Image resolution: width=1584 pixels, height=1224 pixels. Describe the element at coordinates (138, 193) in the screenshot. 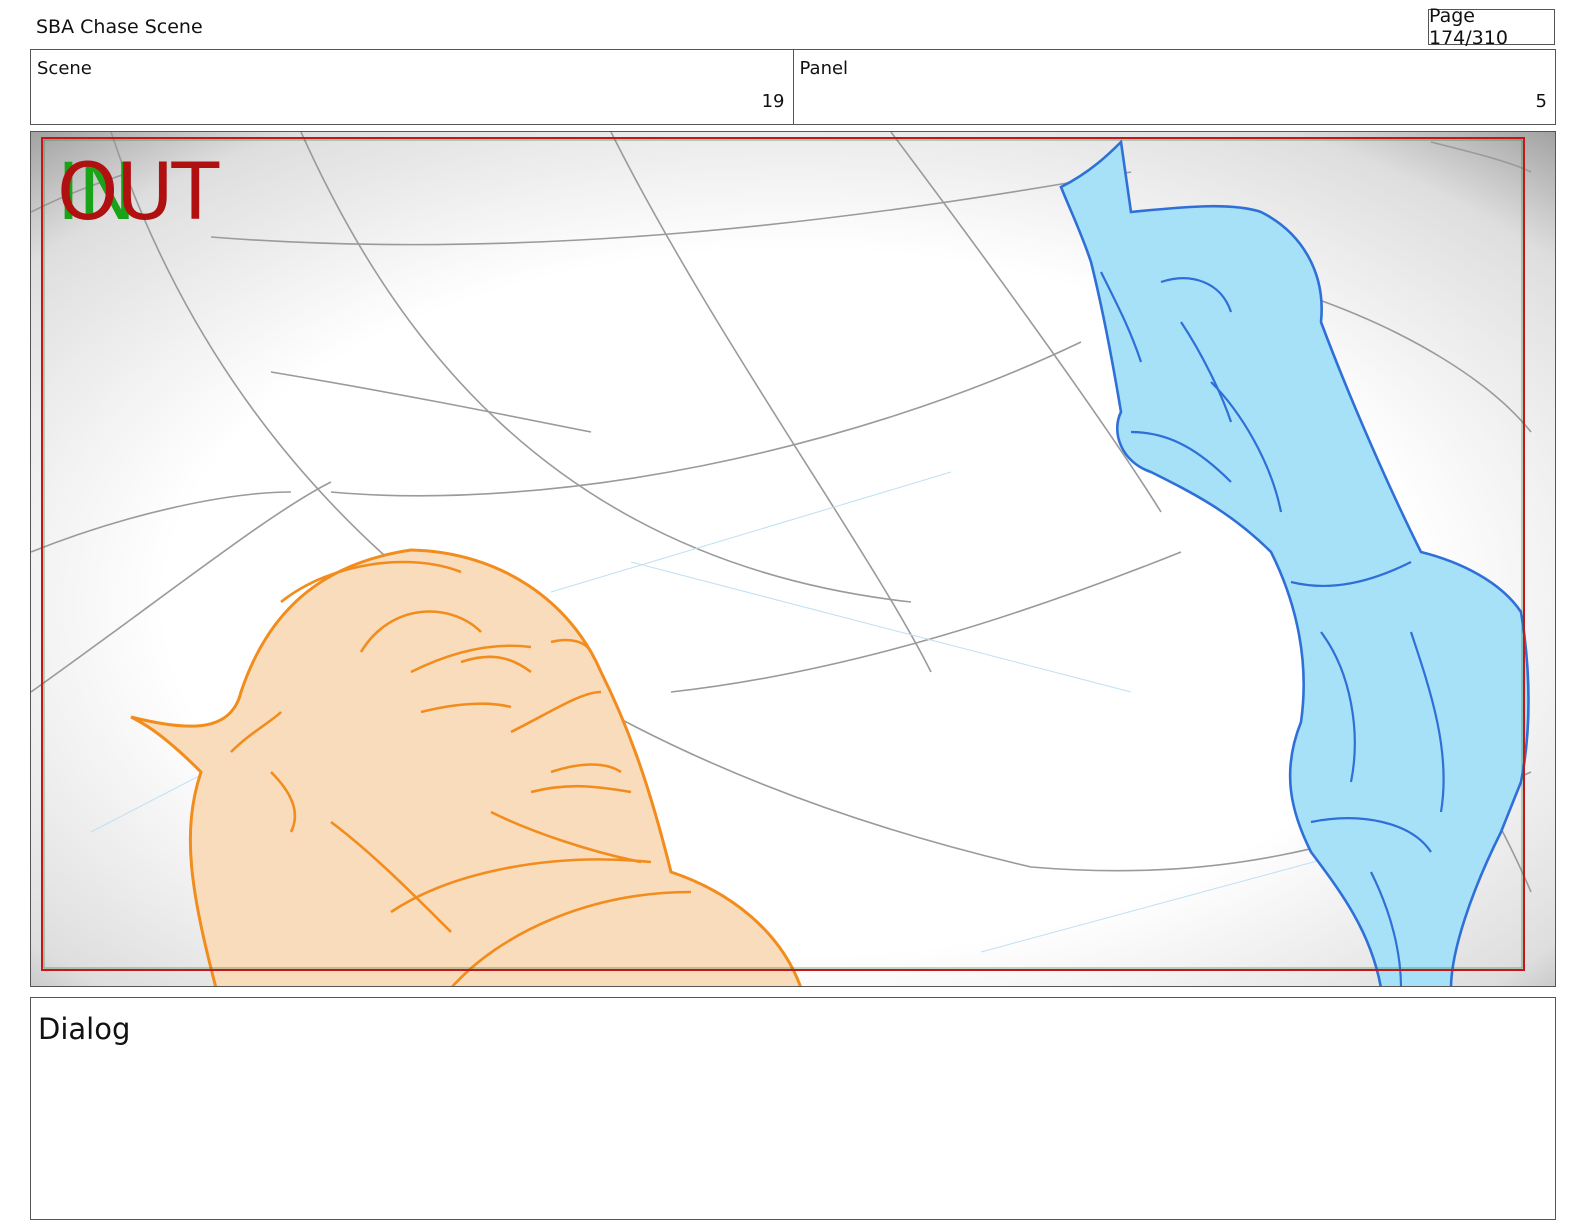

I see `out-marker: OUT` at that location.